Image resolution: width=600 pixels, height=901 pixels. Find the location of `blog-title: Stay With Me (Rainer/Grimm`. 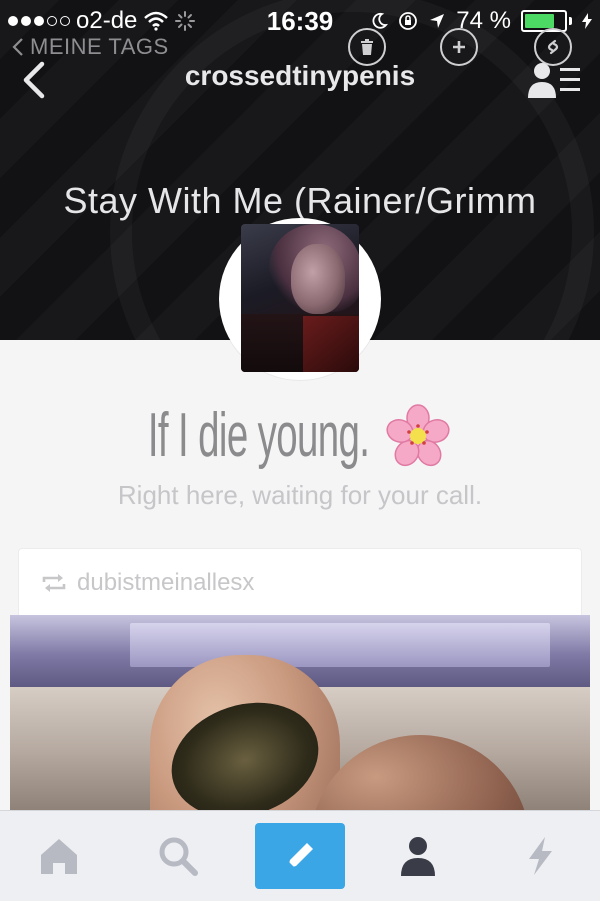

blog-title: Stay With Me (Rainer/Grimm is located at coordinates (300, 200).